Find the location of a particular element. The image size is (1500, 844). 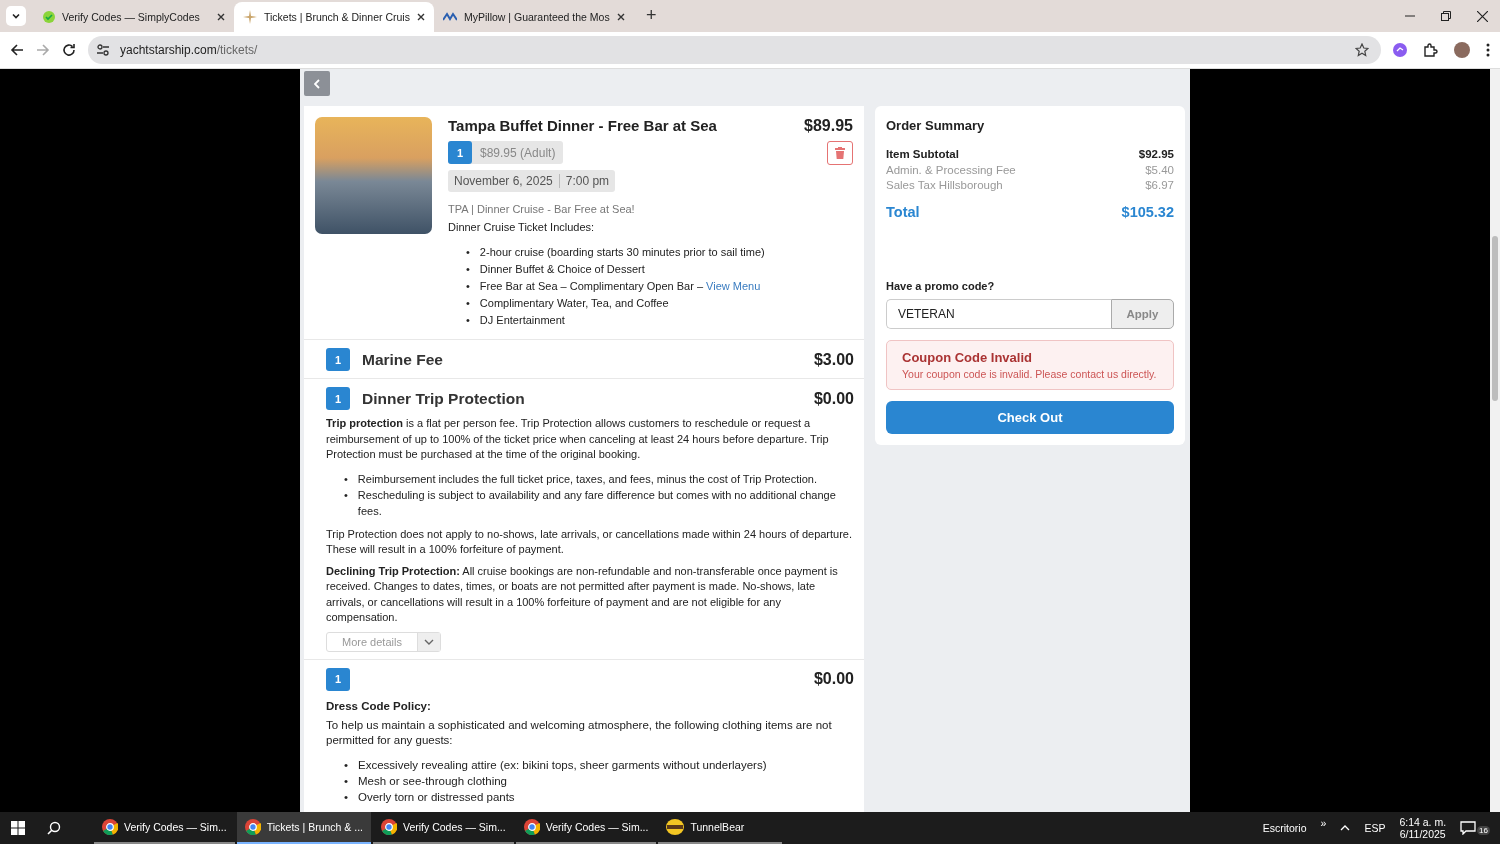

included-item: Dinner Buffet & Choice of Dessert is located at coordinates (562, 269).